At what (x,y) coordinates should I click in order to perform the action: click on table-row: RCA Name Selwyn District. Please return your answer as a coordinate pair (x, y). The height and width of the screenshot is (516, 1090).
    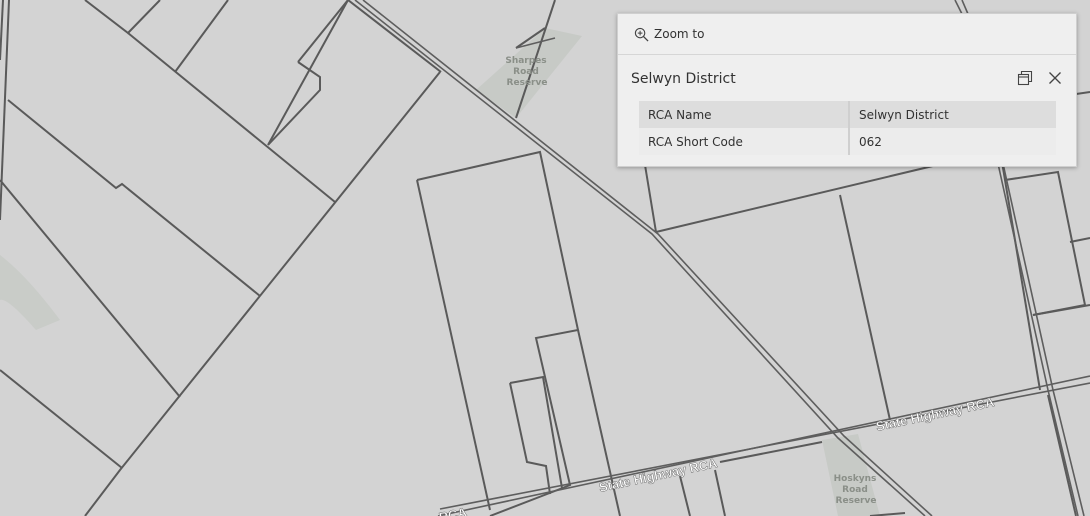
    Looking at the image, I should click on (847, 114).